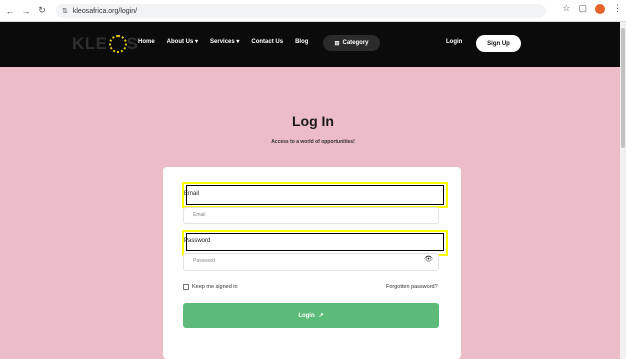 This screenshot has height=359, width=626. Describe the element at coordinates (355, 43) in the screenshot. I see `category-label: Category` at that location.